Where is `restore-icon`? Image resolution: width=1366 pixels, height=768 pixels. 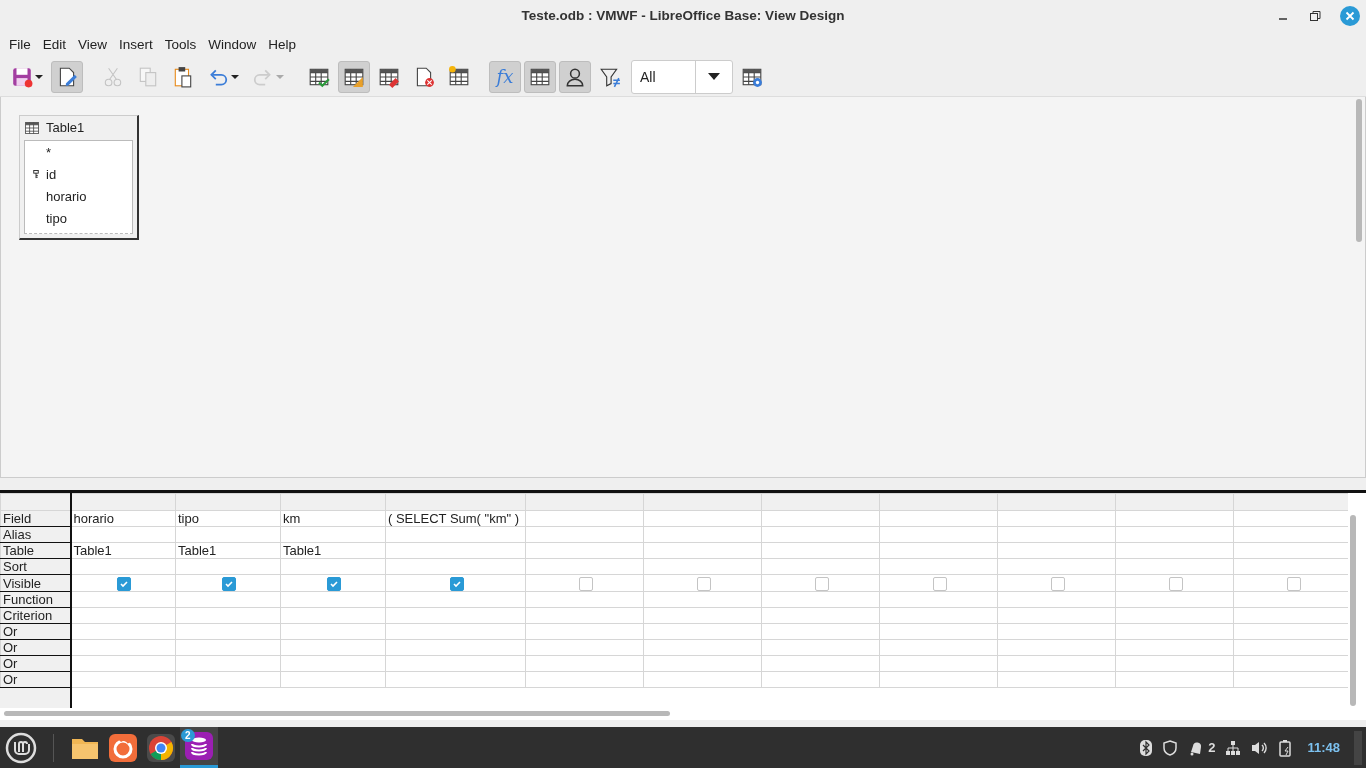
restore-icon is located at coordinates (1315, 16).